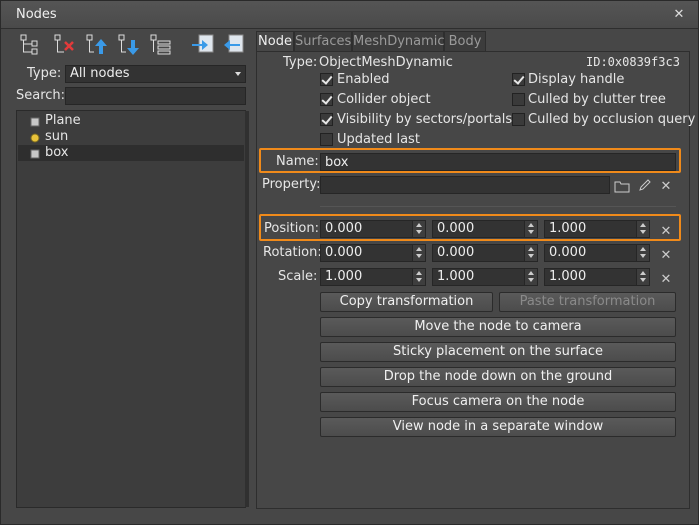  I want to click on window-title: Nodes, so click(36, 14).